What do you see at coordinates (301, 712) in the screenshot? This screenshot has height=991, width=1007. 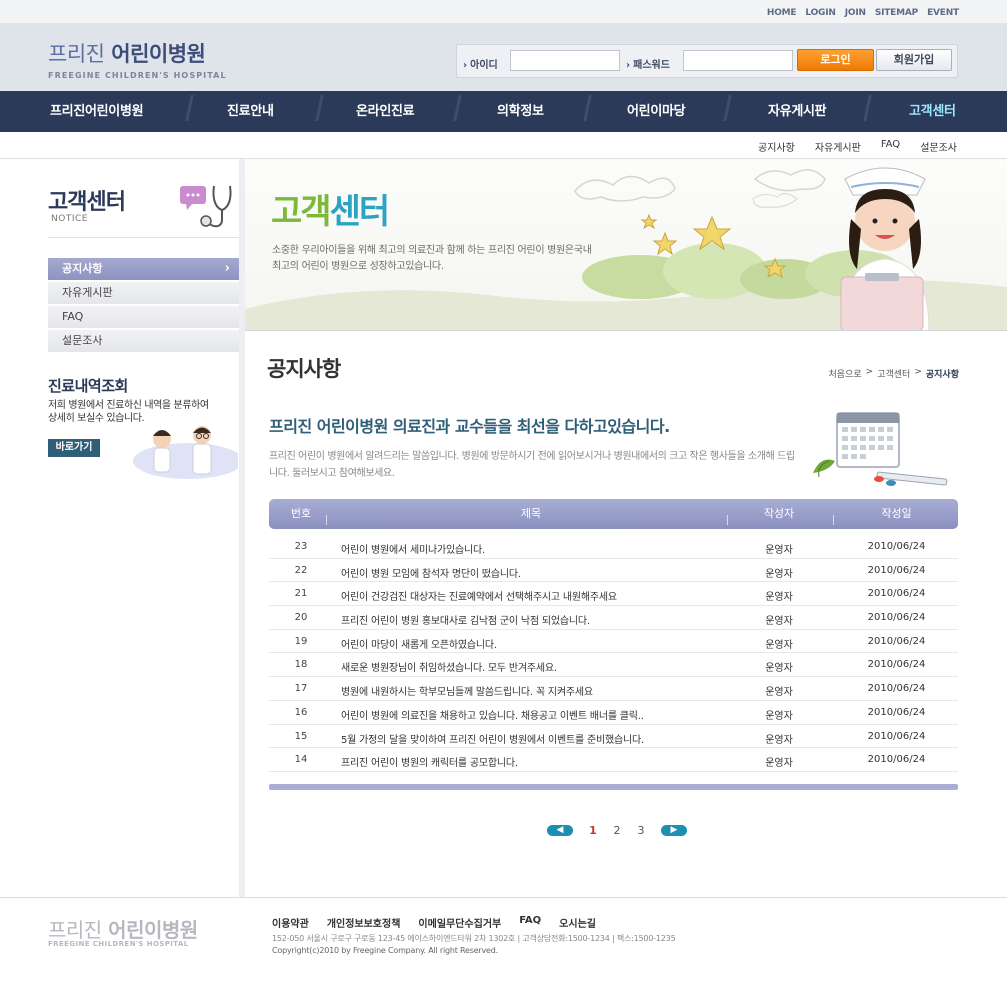 I see `row-no: 16` at bounding box center [301, 712].